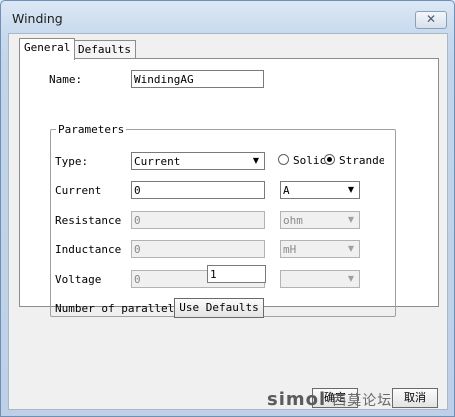  What do you see at coordinates (197, 79) in the screenshot?
I see `name-input: WindingAG` at bounding box center [197, 79].